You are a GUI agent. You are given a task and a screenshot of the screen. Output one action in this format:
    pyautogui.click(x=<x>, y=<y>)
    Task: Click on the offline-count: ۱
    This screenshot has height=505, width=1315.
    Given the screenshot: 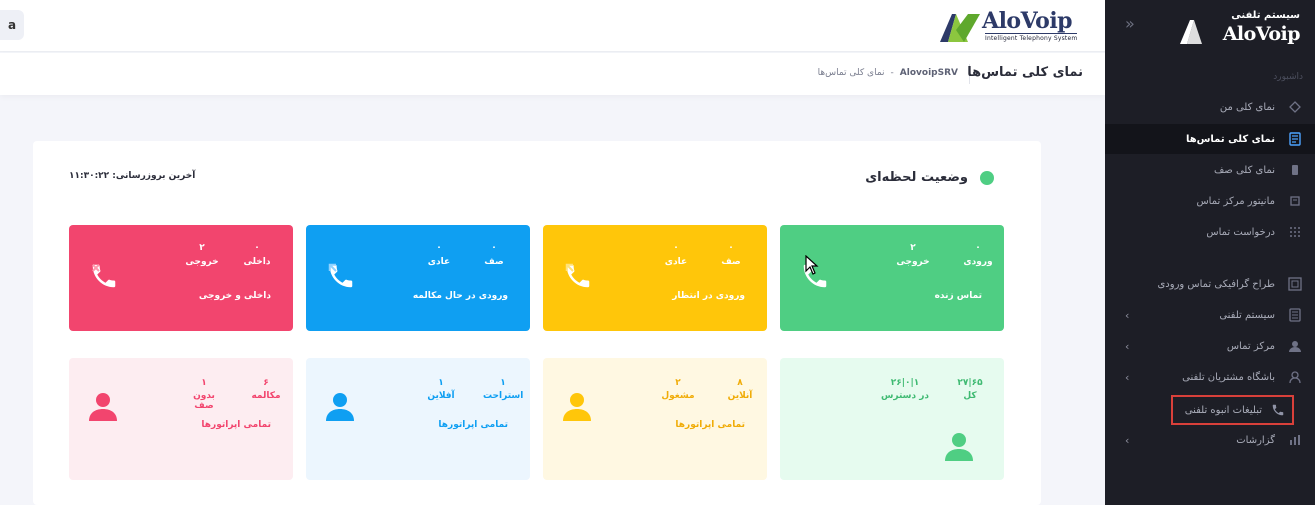 What is the action you would take?
    pyautogui.click(x=441, y=383)
    